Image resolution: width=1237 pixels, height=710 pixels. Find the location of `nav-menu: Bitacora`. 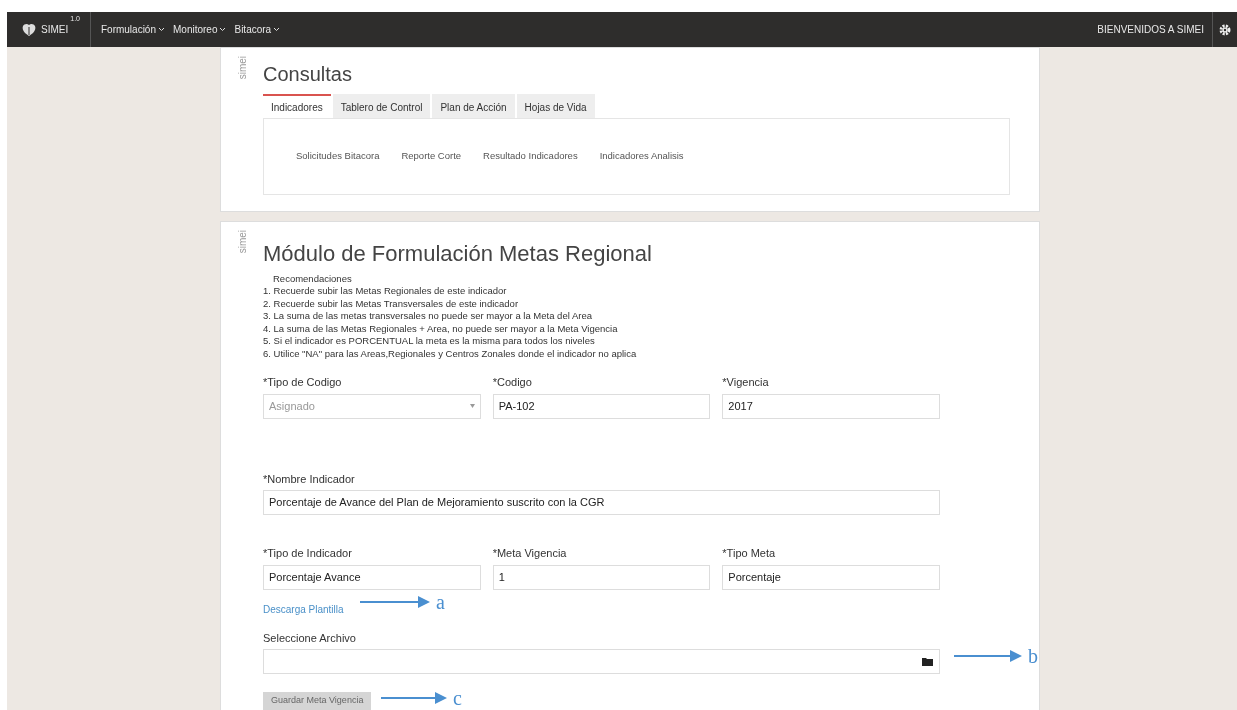

nav-menu: Bitacora is located at coordinates (257, 29).